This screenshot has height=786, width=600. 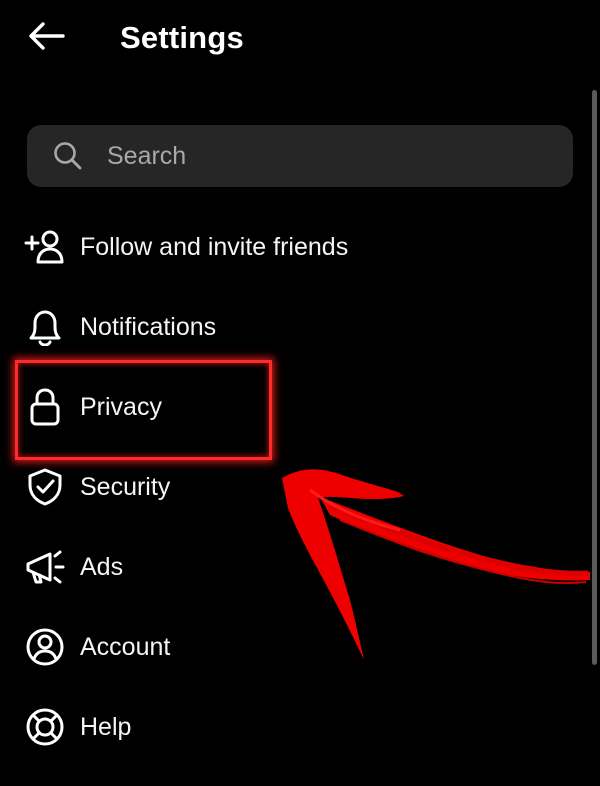 I want to click on menu-label-notifications: Notifications, so click(x=148, y=327).